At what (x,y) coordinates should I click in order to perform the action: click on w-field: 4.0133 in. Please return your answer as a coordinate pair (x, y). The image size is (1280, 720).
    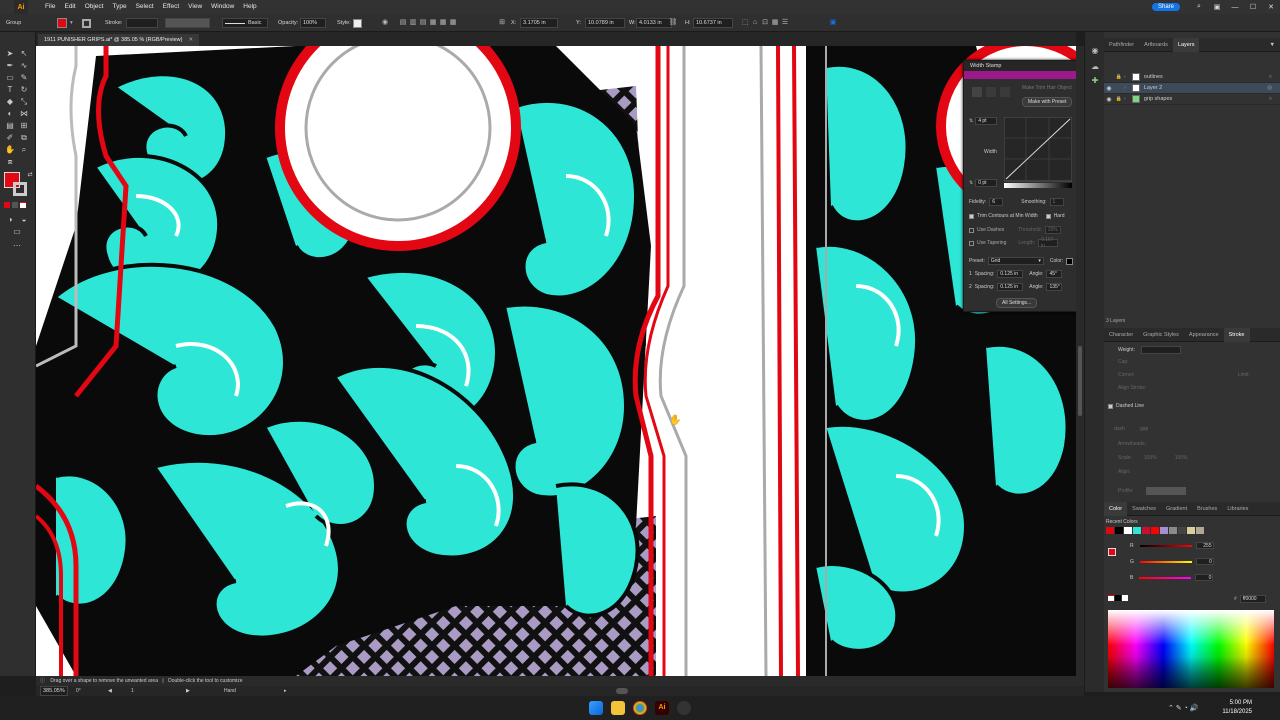
    Looking at the image, I should click on (654, 23).